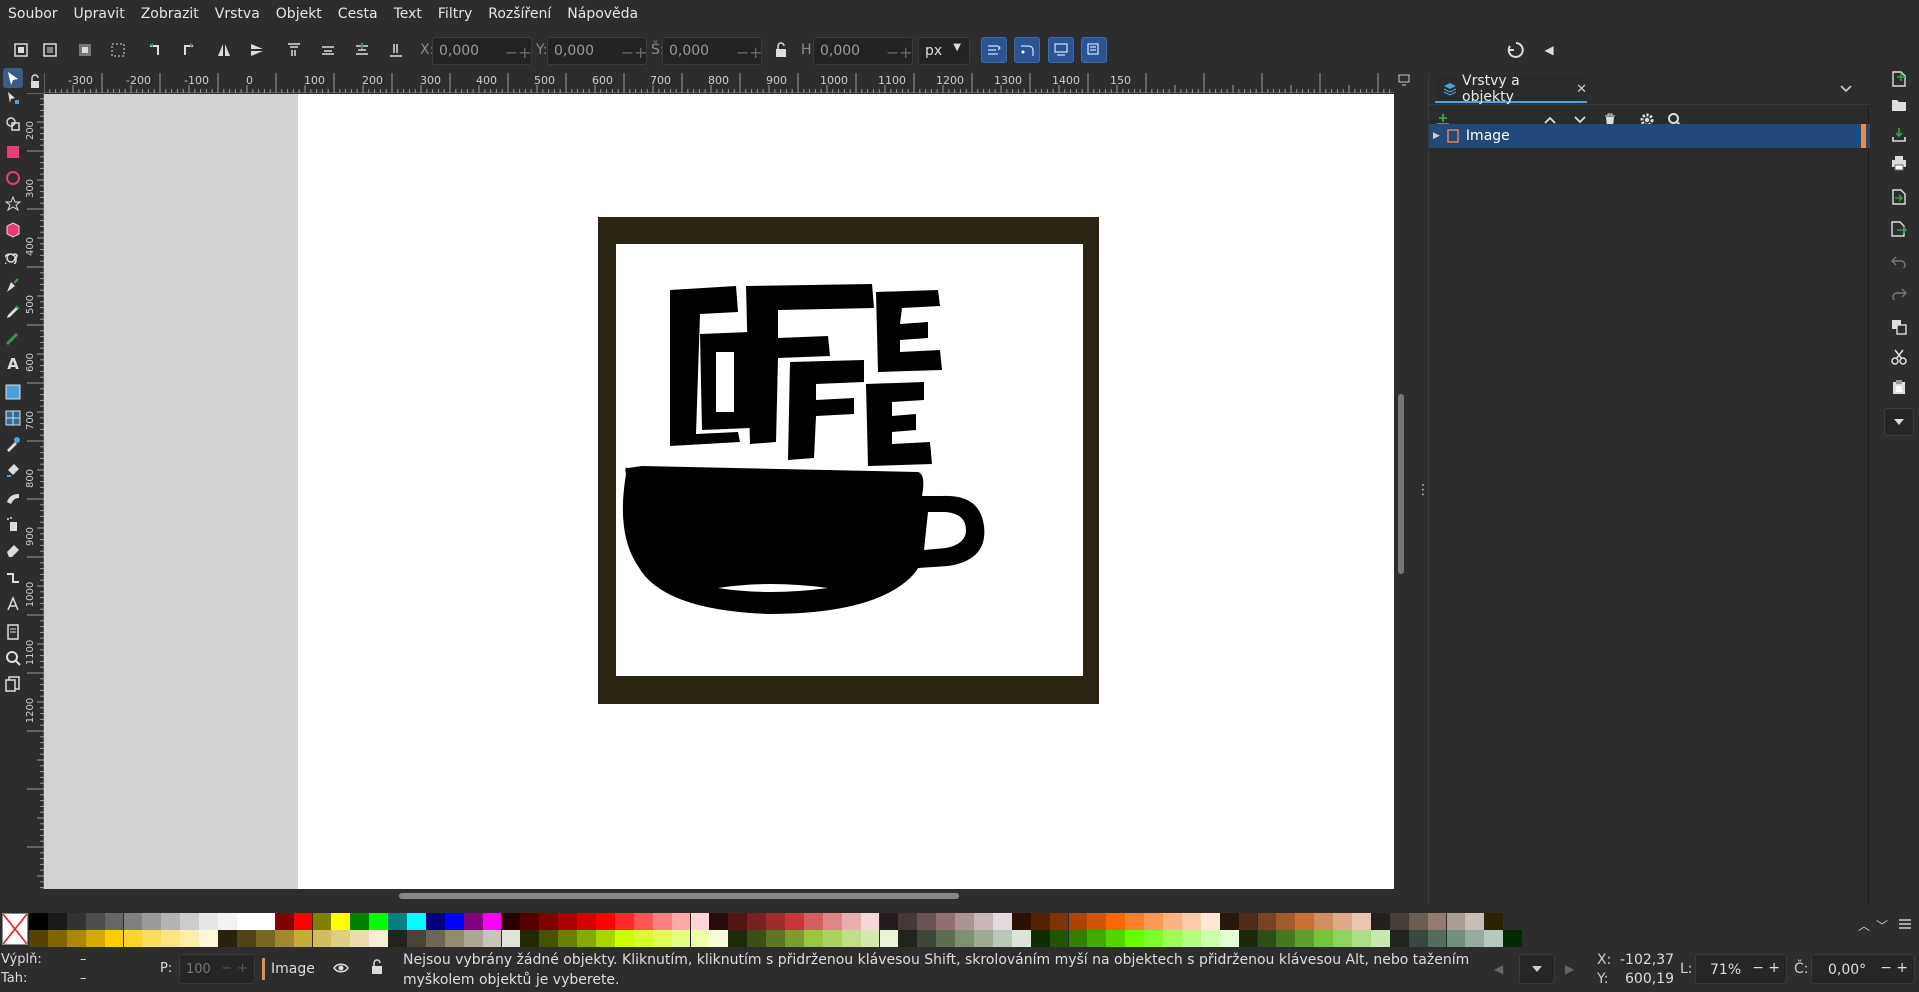  I want to click on rotate-ccw-icon, so click(155, 50).